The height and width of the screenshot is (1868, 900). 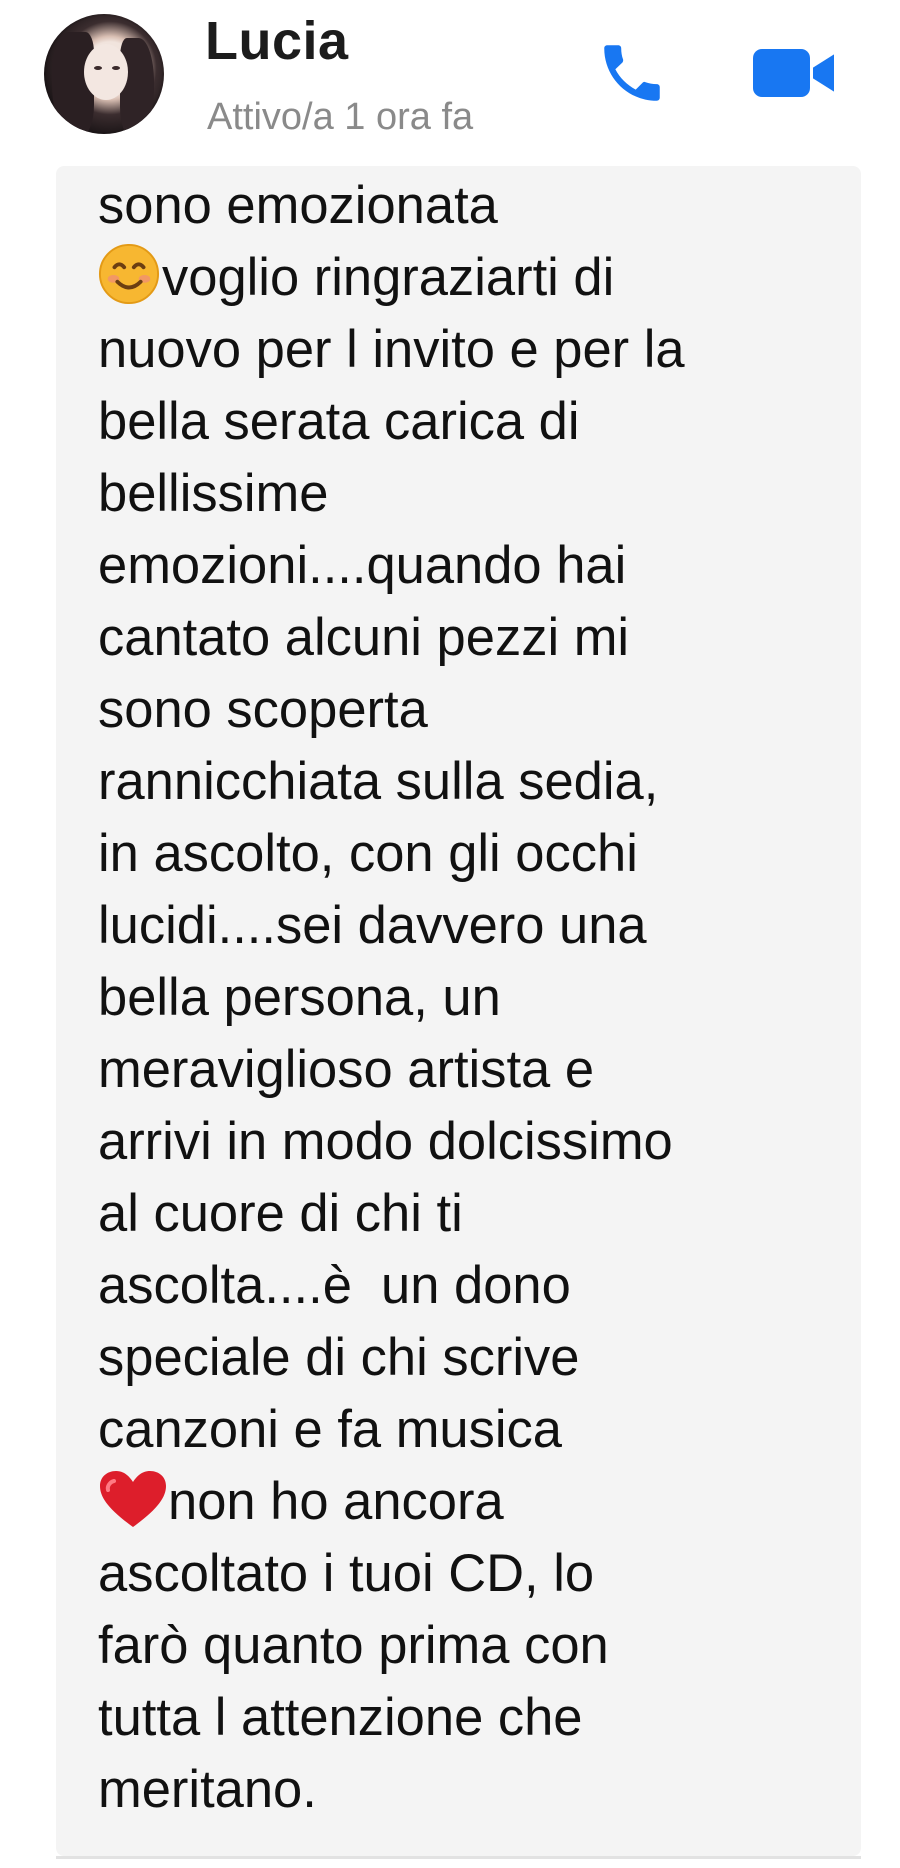 I want to click on avatar-eye-left, so click(x=98, y=68).